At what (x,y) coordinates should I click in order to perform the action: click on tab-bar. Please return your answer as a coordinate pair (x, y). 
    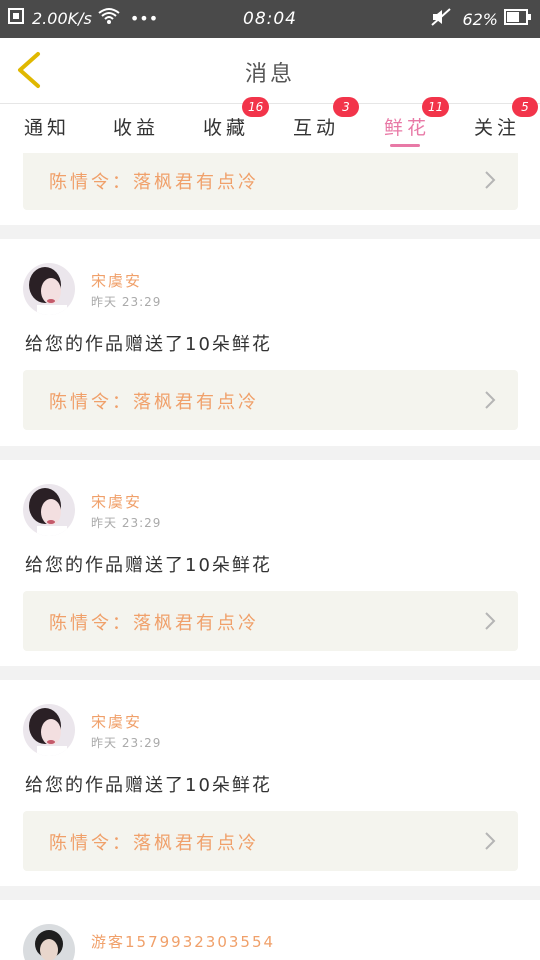
    Looking at the image, I should click on (270, 128).